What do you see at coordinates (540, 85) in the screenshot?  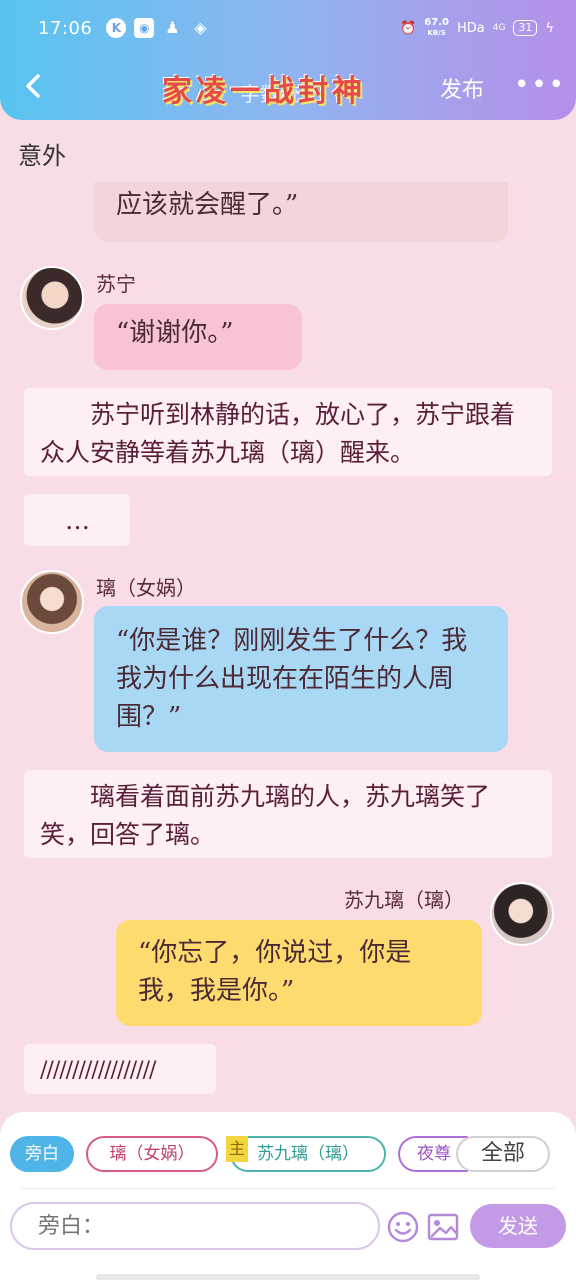 I see `more-icon: •••` at bounding box center [540, 85].